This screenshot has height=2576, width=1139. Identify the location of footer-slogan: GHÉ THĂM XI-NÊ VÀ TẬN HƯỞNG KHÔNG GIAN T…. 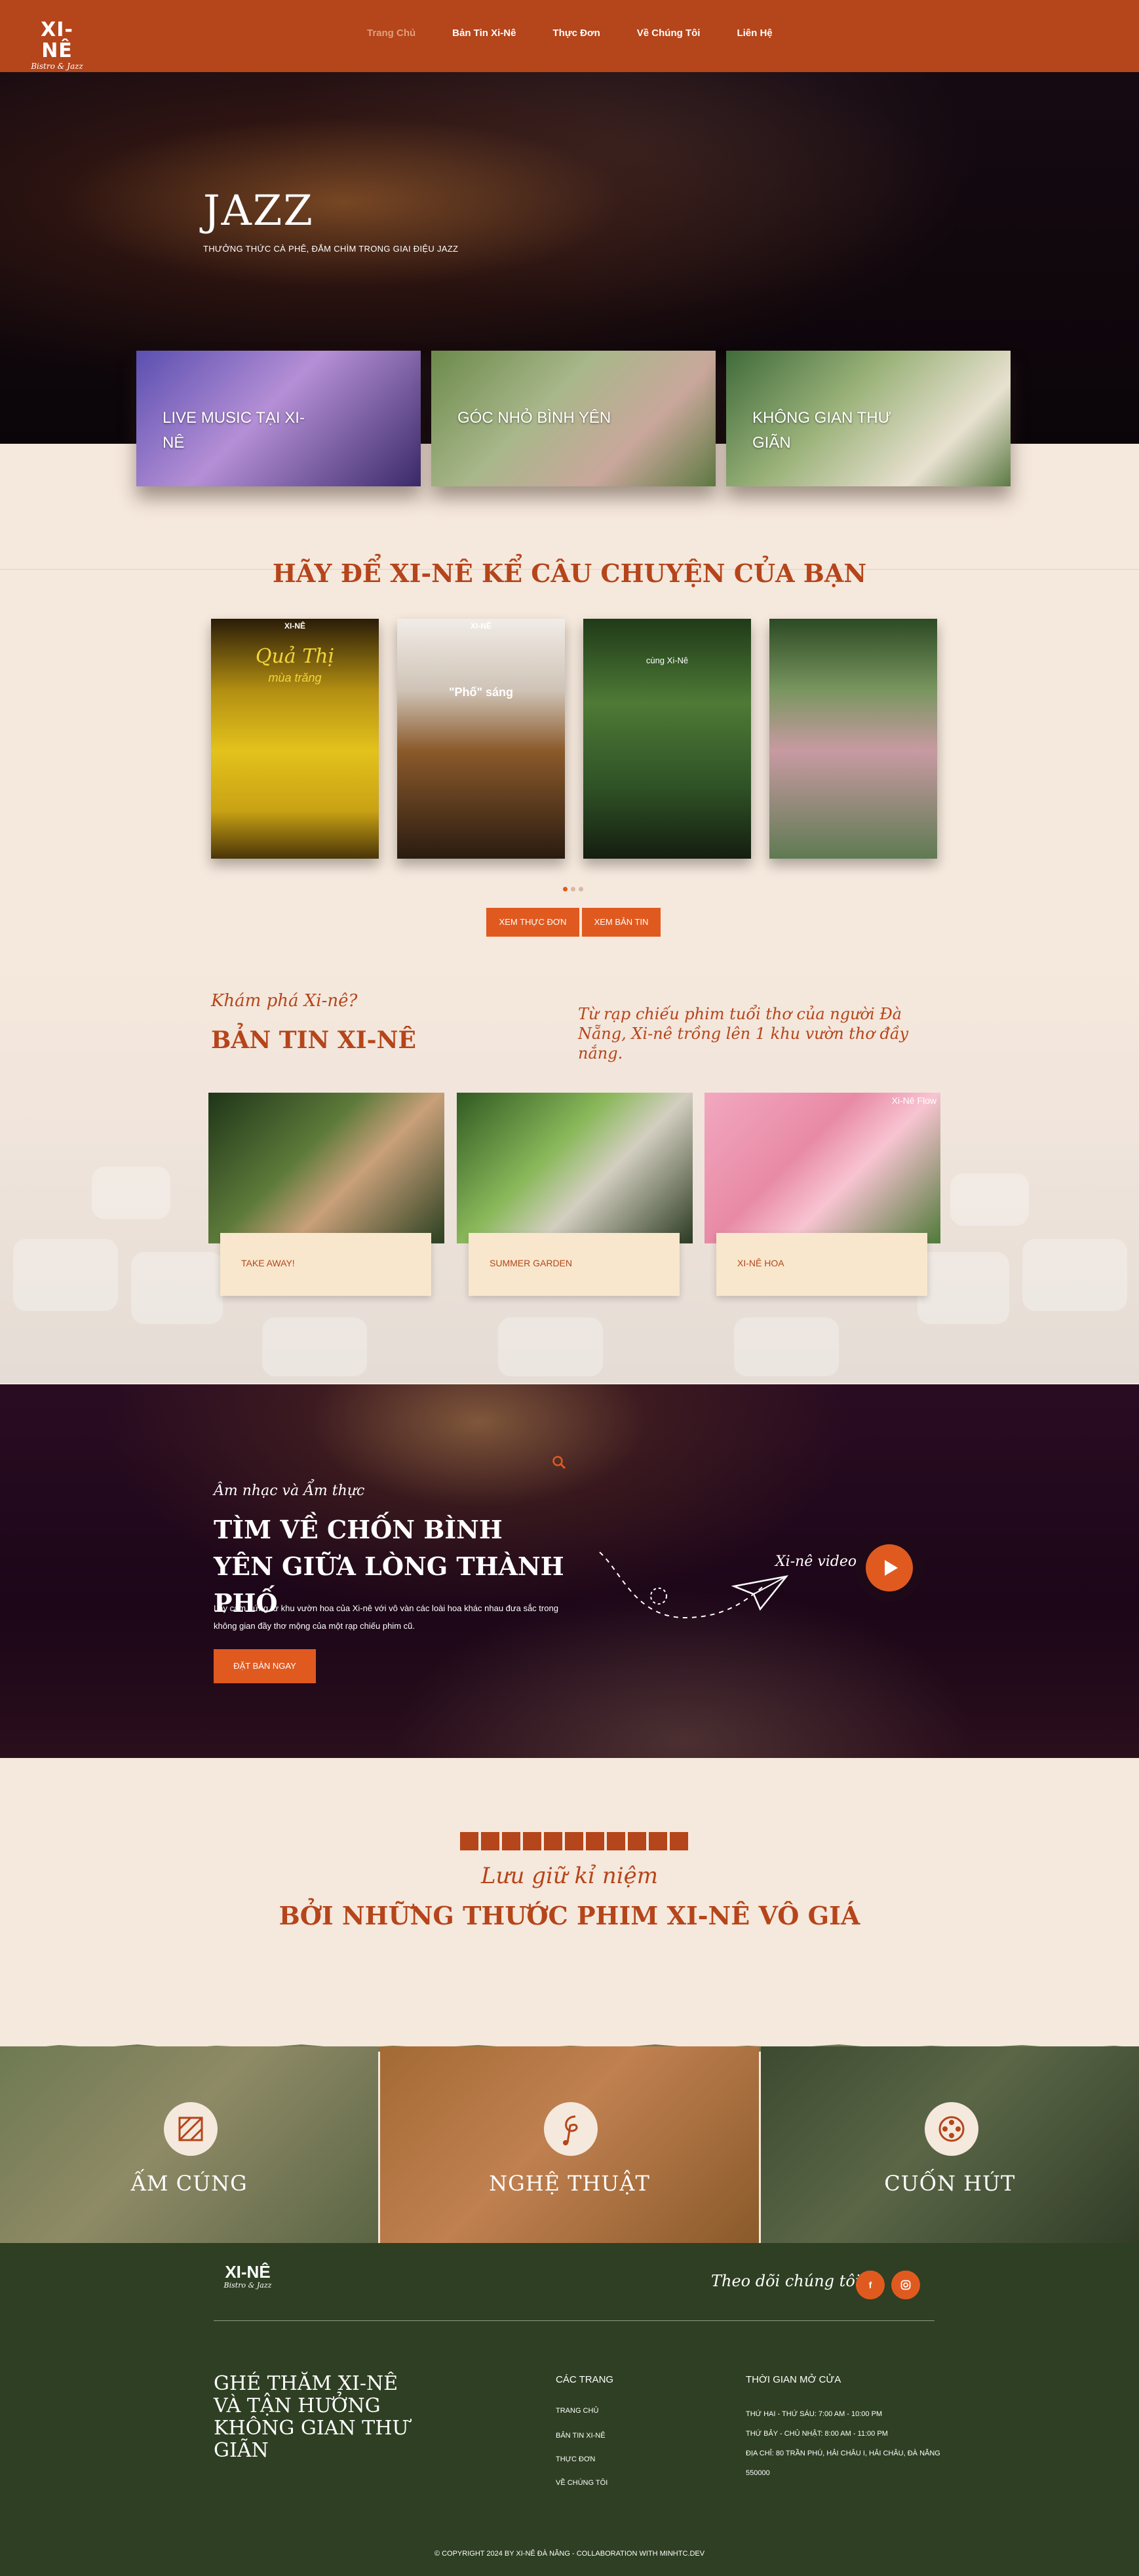
(311, 2417).